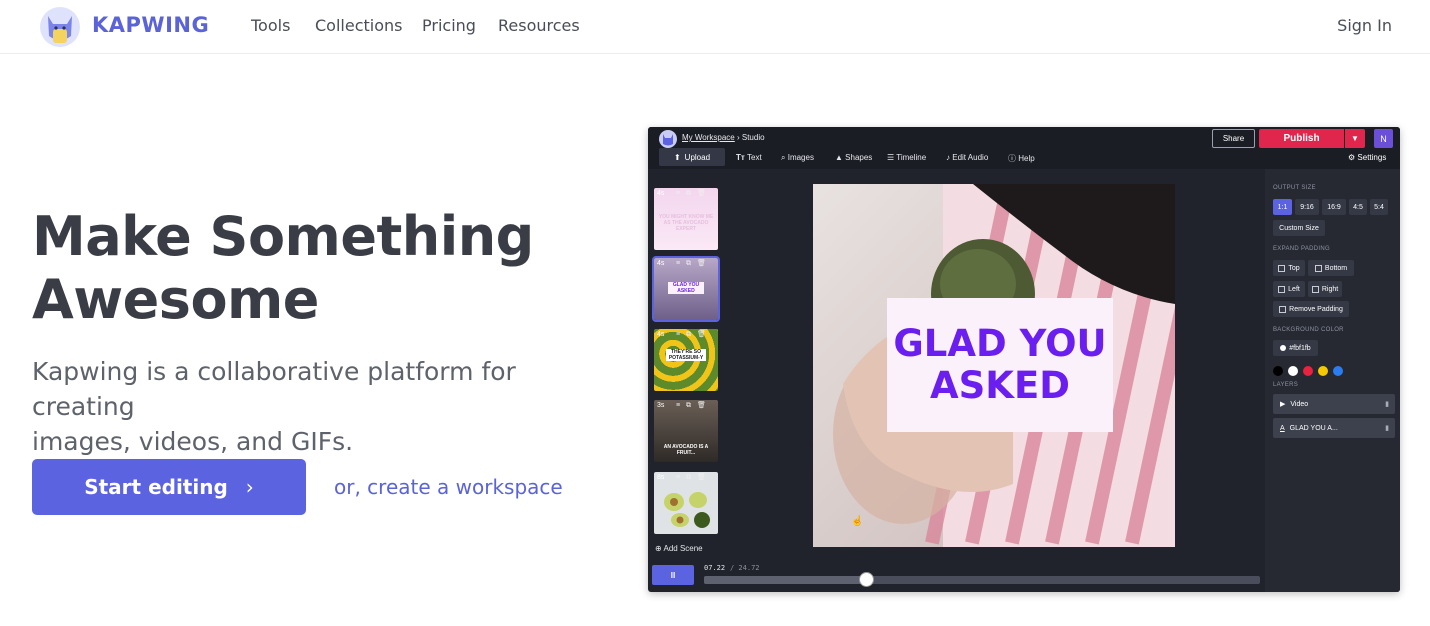 Image resolution: width=1430 pixels, height=626 pixels. Describe the element at coordinates (754, 157) in the screenshot. I see `tool-label: Text` at that location.